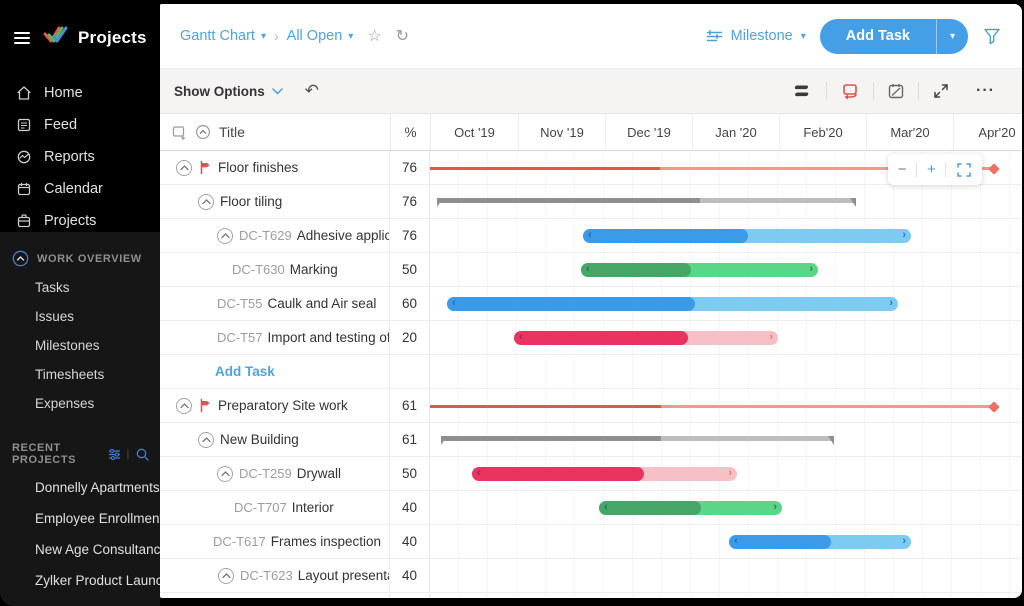  I want to click on task-title: Layout presentation, so click(343, 575).